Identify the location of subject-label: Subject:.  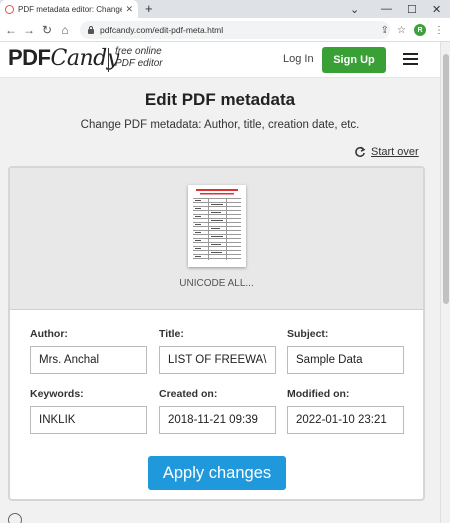
(308, 334).